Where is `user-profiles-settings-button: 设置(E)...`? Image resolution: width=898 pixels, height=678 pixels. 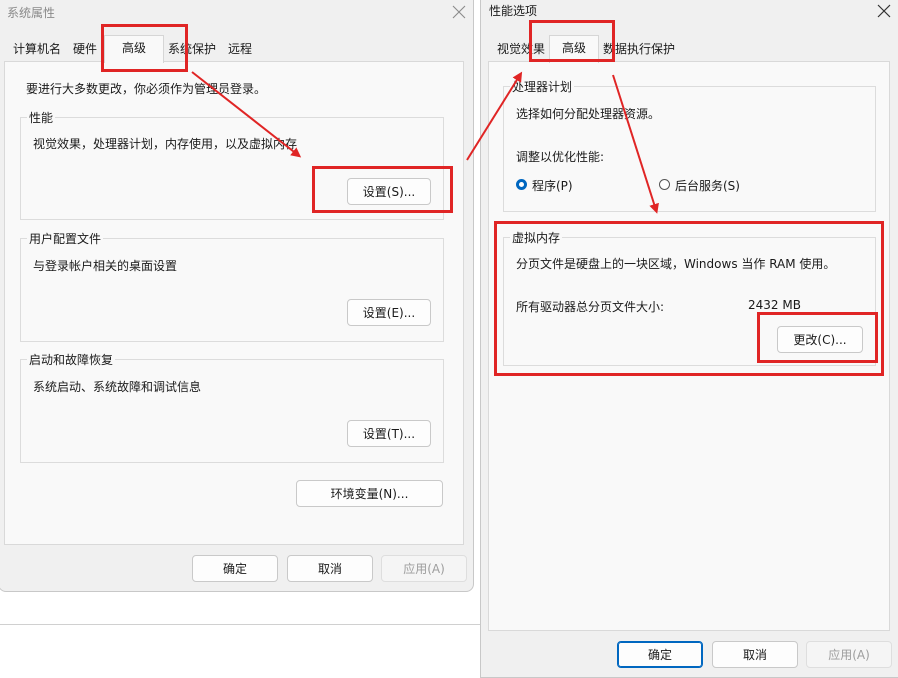 user-profiles-settings-button: 设置(E)... is located at coordinates (389, 312).